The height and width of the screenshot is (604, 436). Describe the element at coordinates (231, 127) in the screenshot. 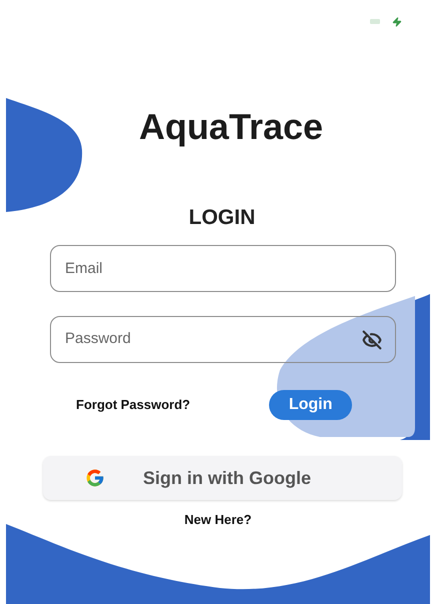

I see `app-title: AquaTrace` at that location.